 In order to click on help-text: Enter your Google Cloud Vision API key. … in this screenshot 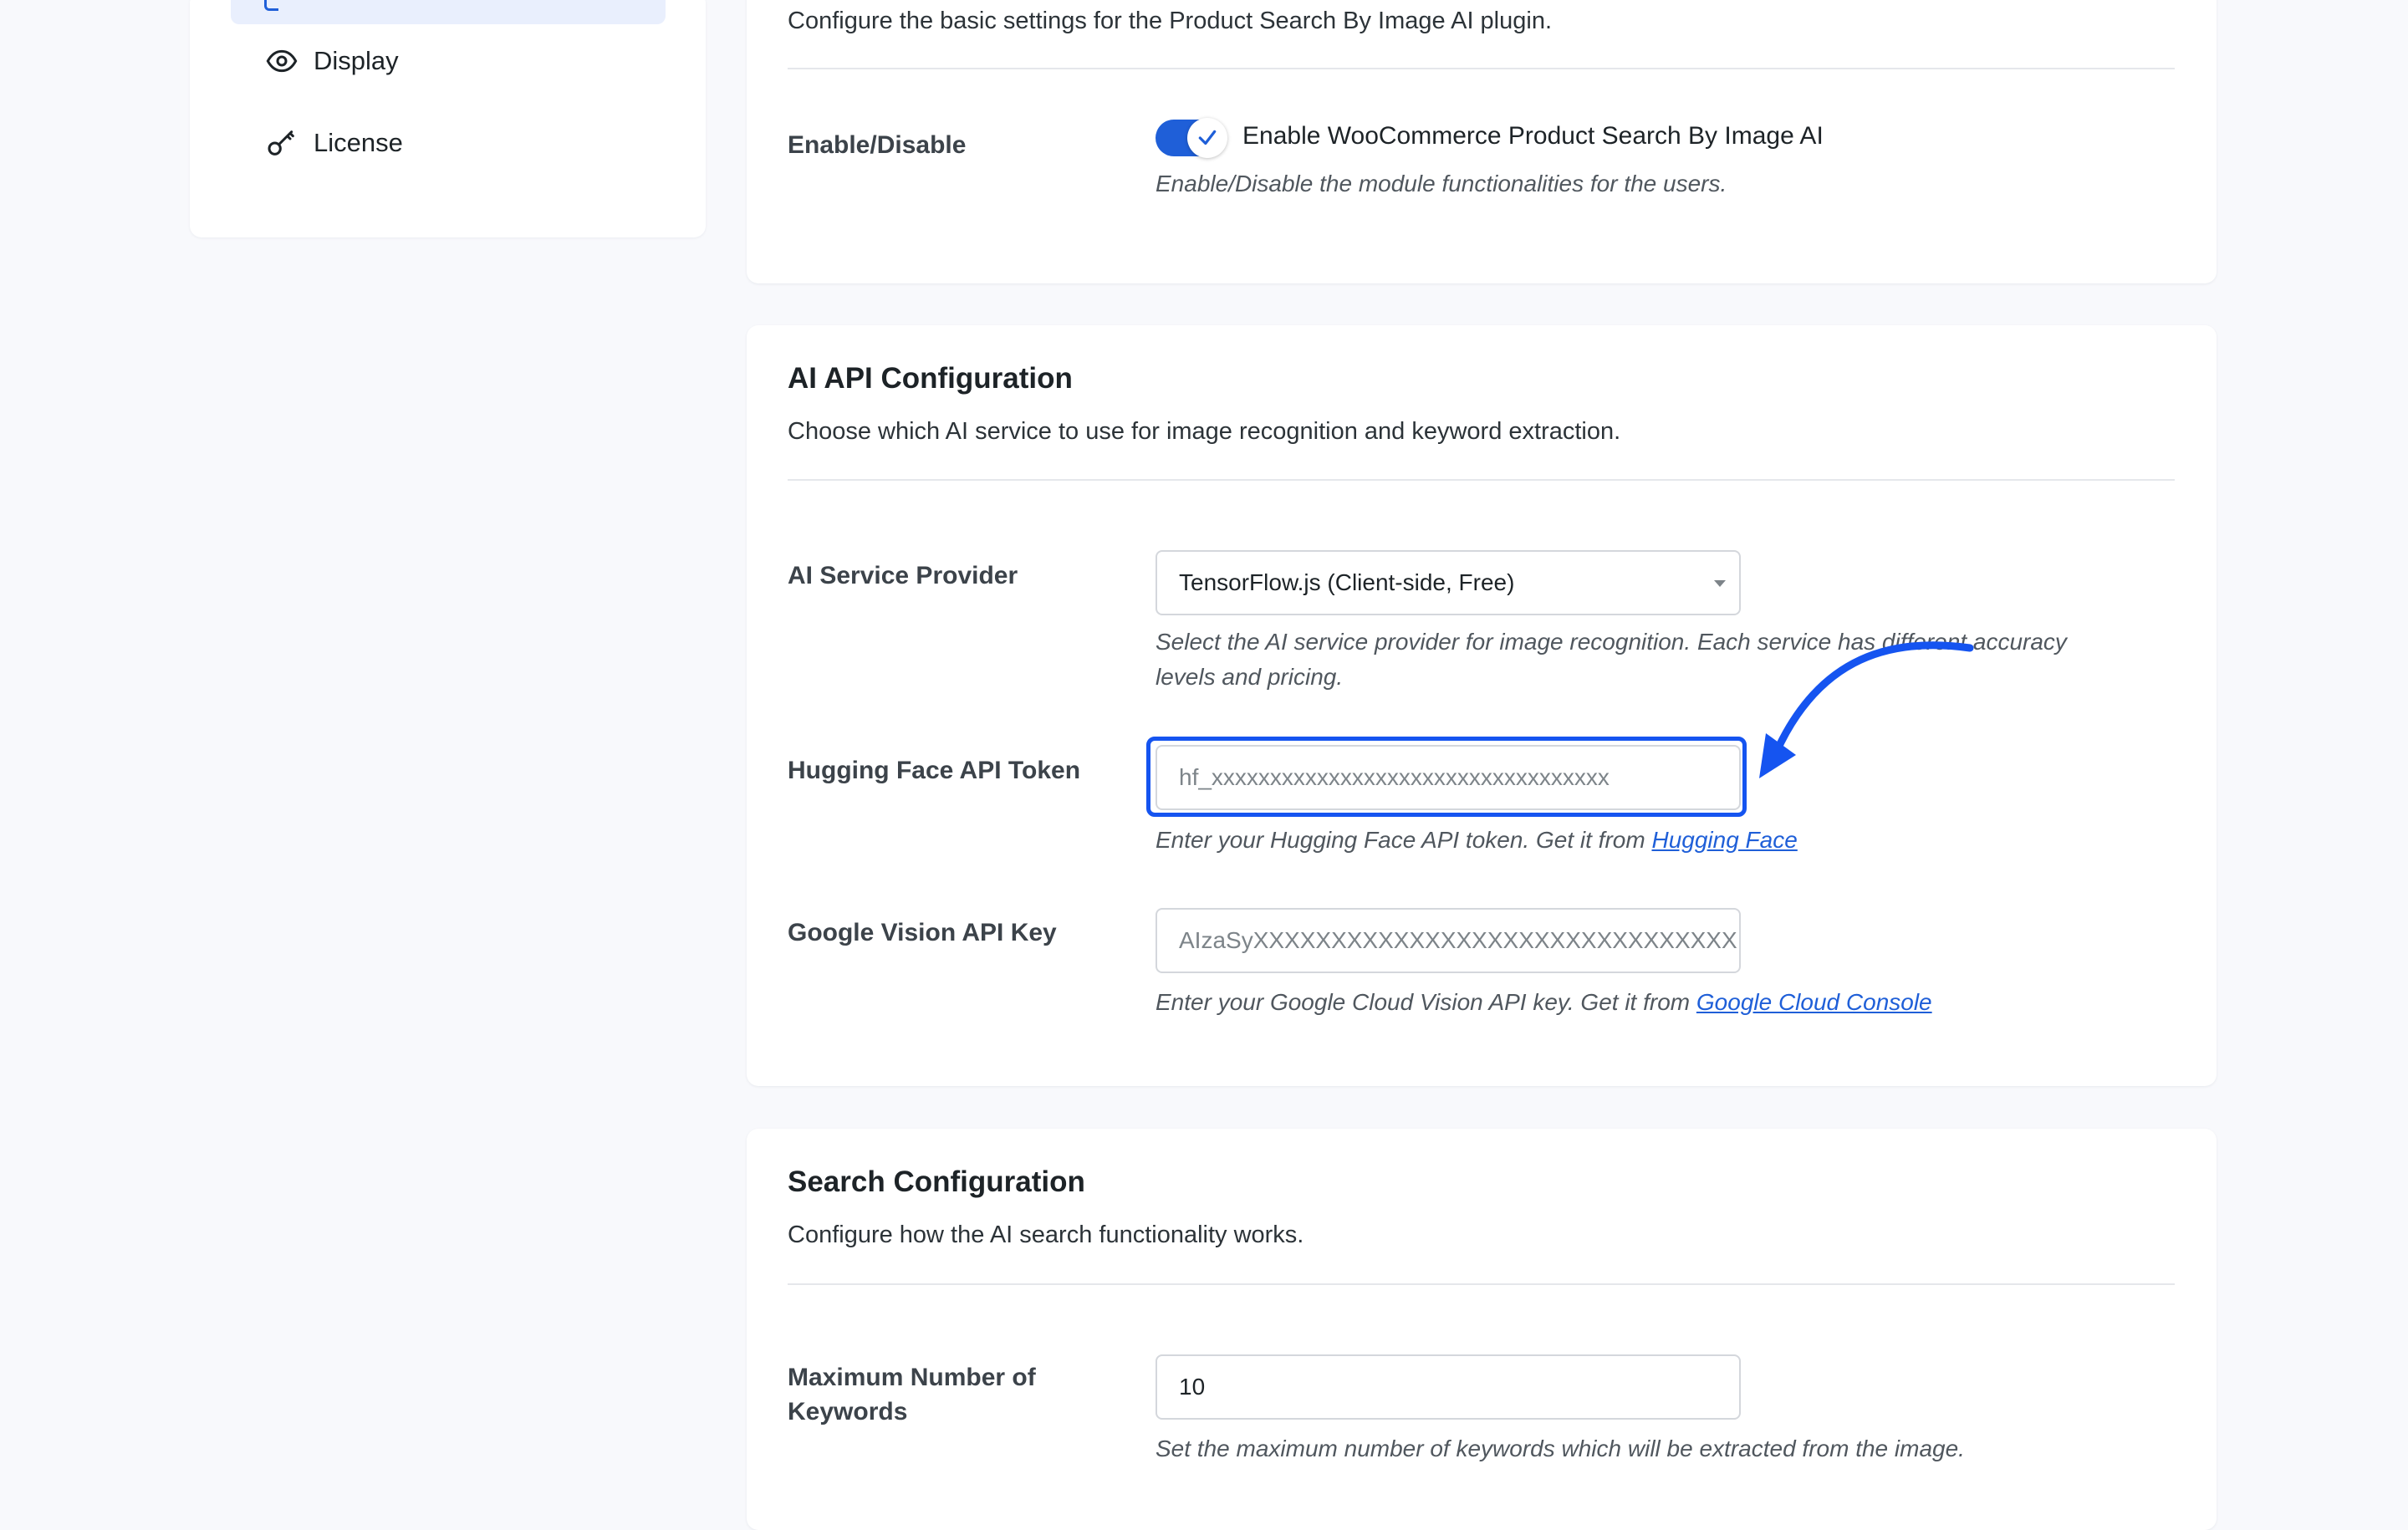, I will do `click(1426, 1002)`.